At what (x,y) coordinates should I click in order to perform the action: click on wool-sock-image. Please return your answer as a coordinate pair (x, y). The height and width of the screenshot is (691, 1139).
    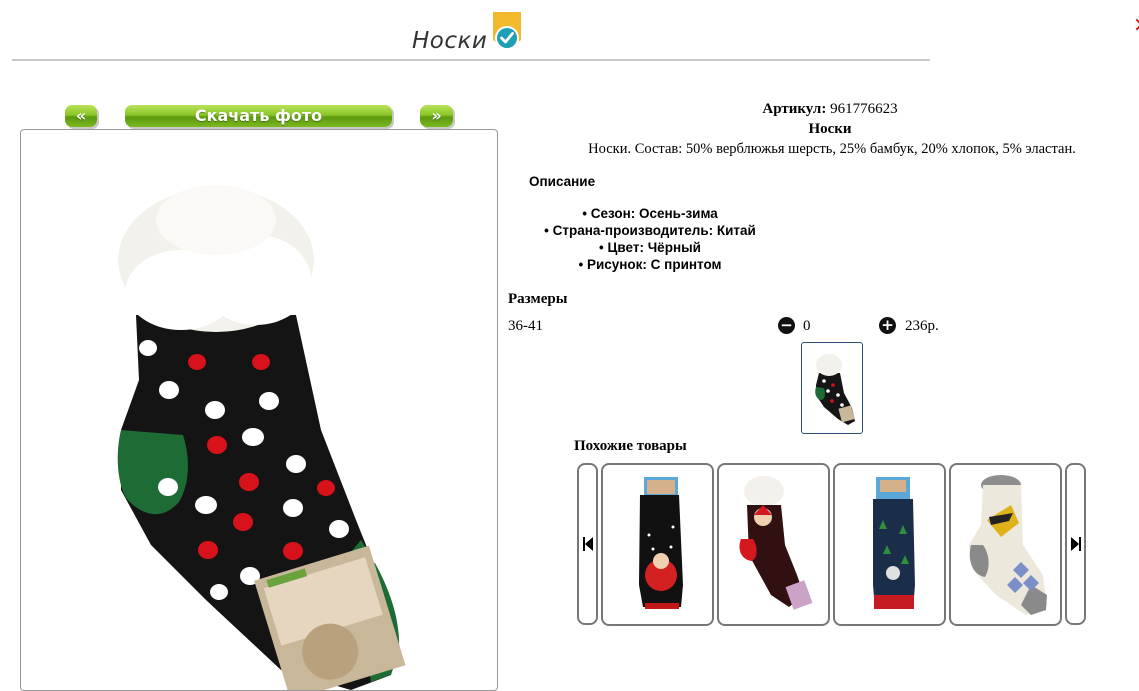
    Looking at the image, I should click on (1008, 545).